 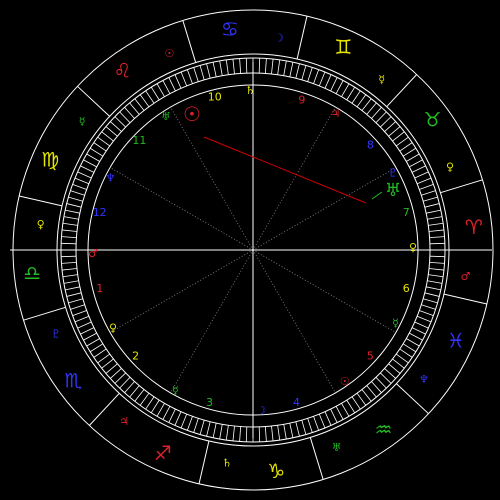 What do you see at coordinates (276, 471) in the screenshot?
I see `capricorn-sign-glyph: ♑` at bounding box center [276, 471].